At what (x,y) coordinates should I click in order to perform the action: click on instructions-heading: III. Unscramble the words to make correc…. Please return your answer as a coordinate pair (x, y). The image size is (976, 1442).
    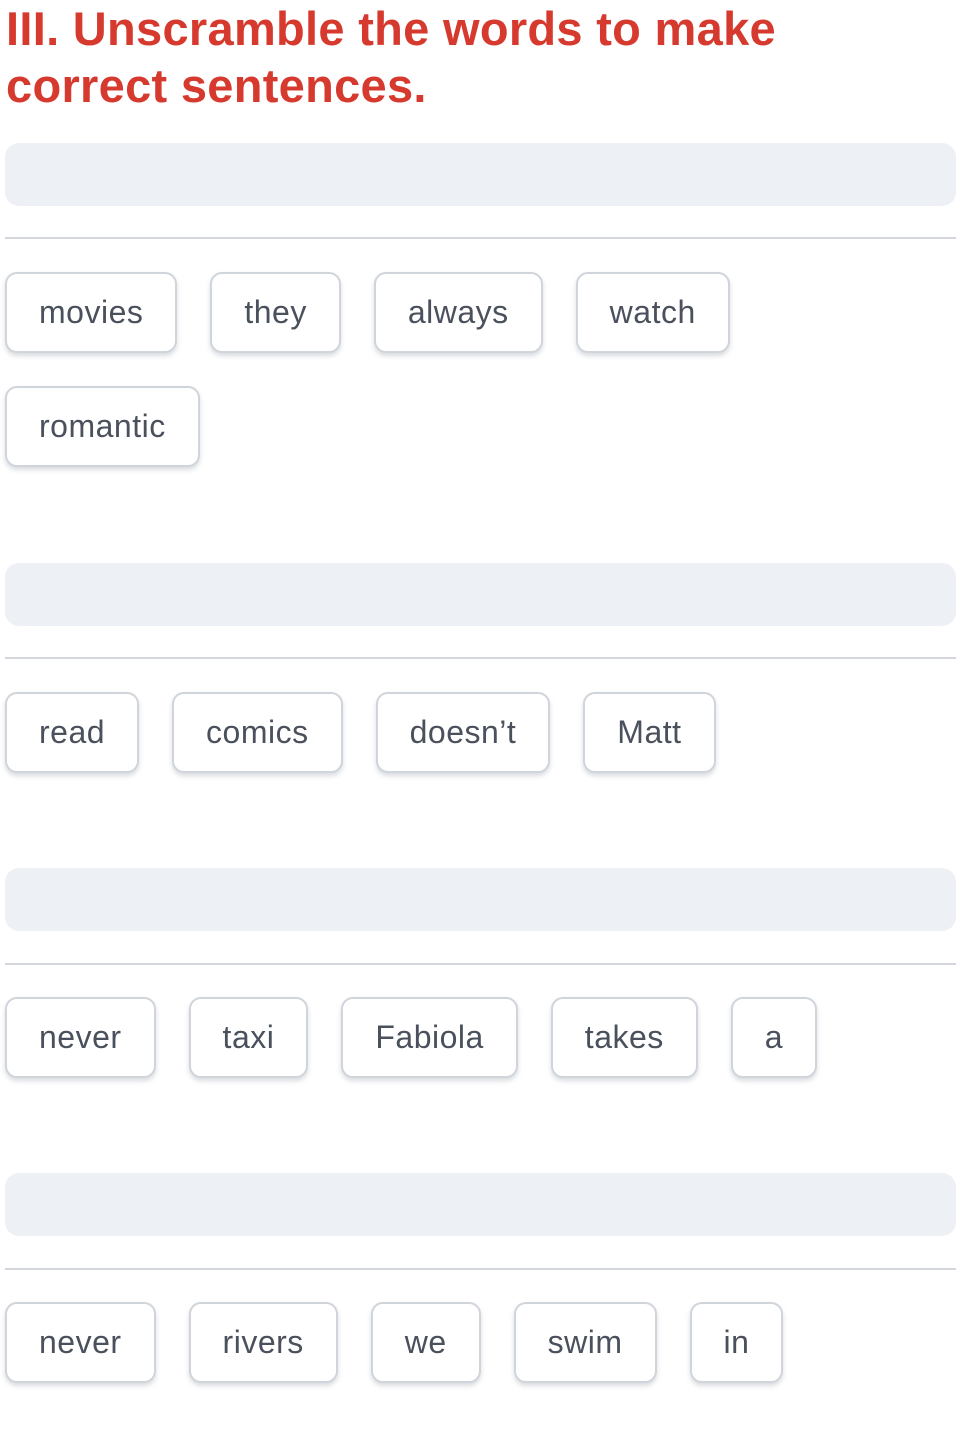
    Looking at the image, I should click on (486, 57).